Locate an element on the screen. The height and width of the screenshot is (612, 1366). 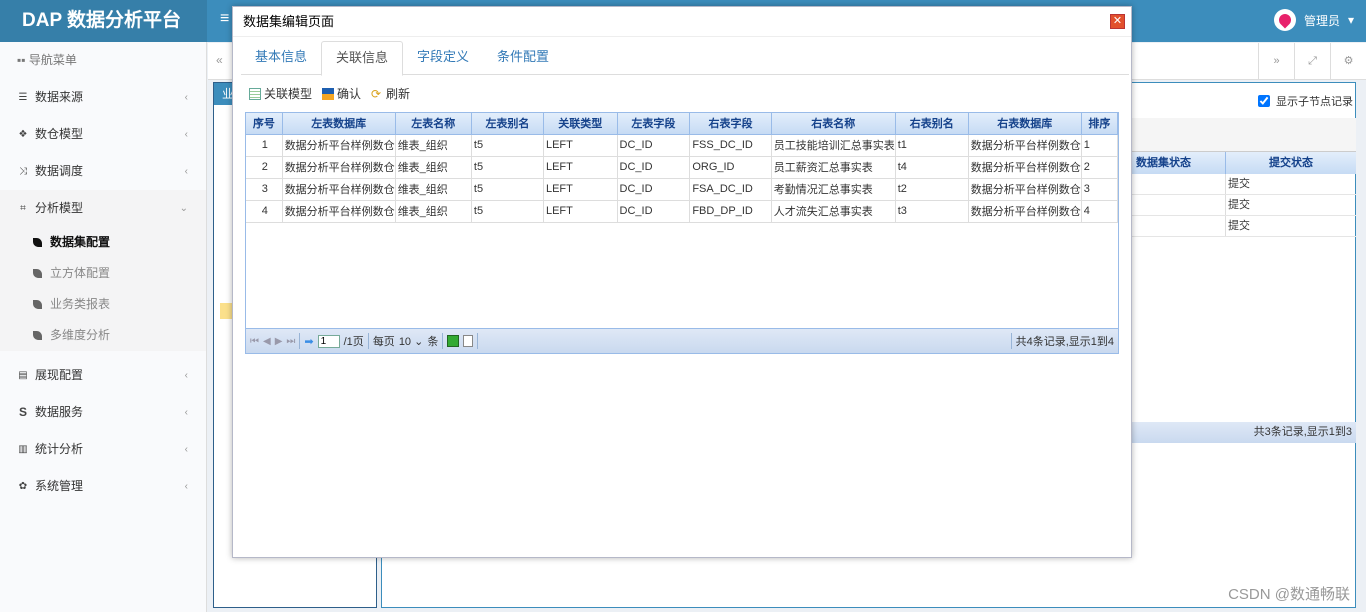
table-cell: FSS_DC_ID is located at coordinates (730, 145).